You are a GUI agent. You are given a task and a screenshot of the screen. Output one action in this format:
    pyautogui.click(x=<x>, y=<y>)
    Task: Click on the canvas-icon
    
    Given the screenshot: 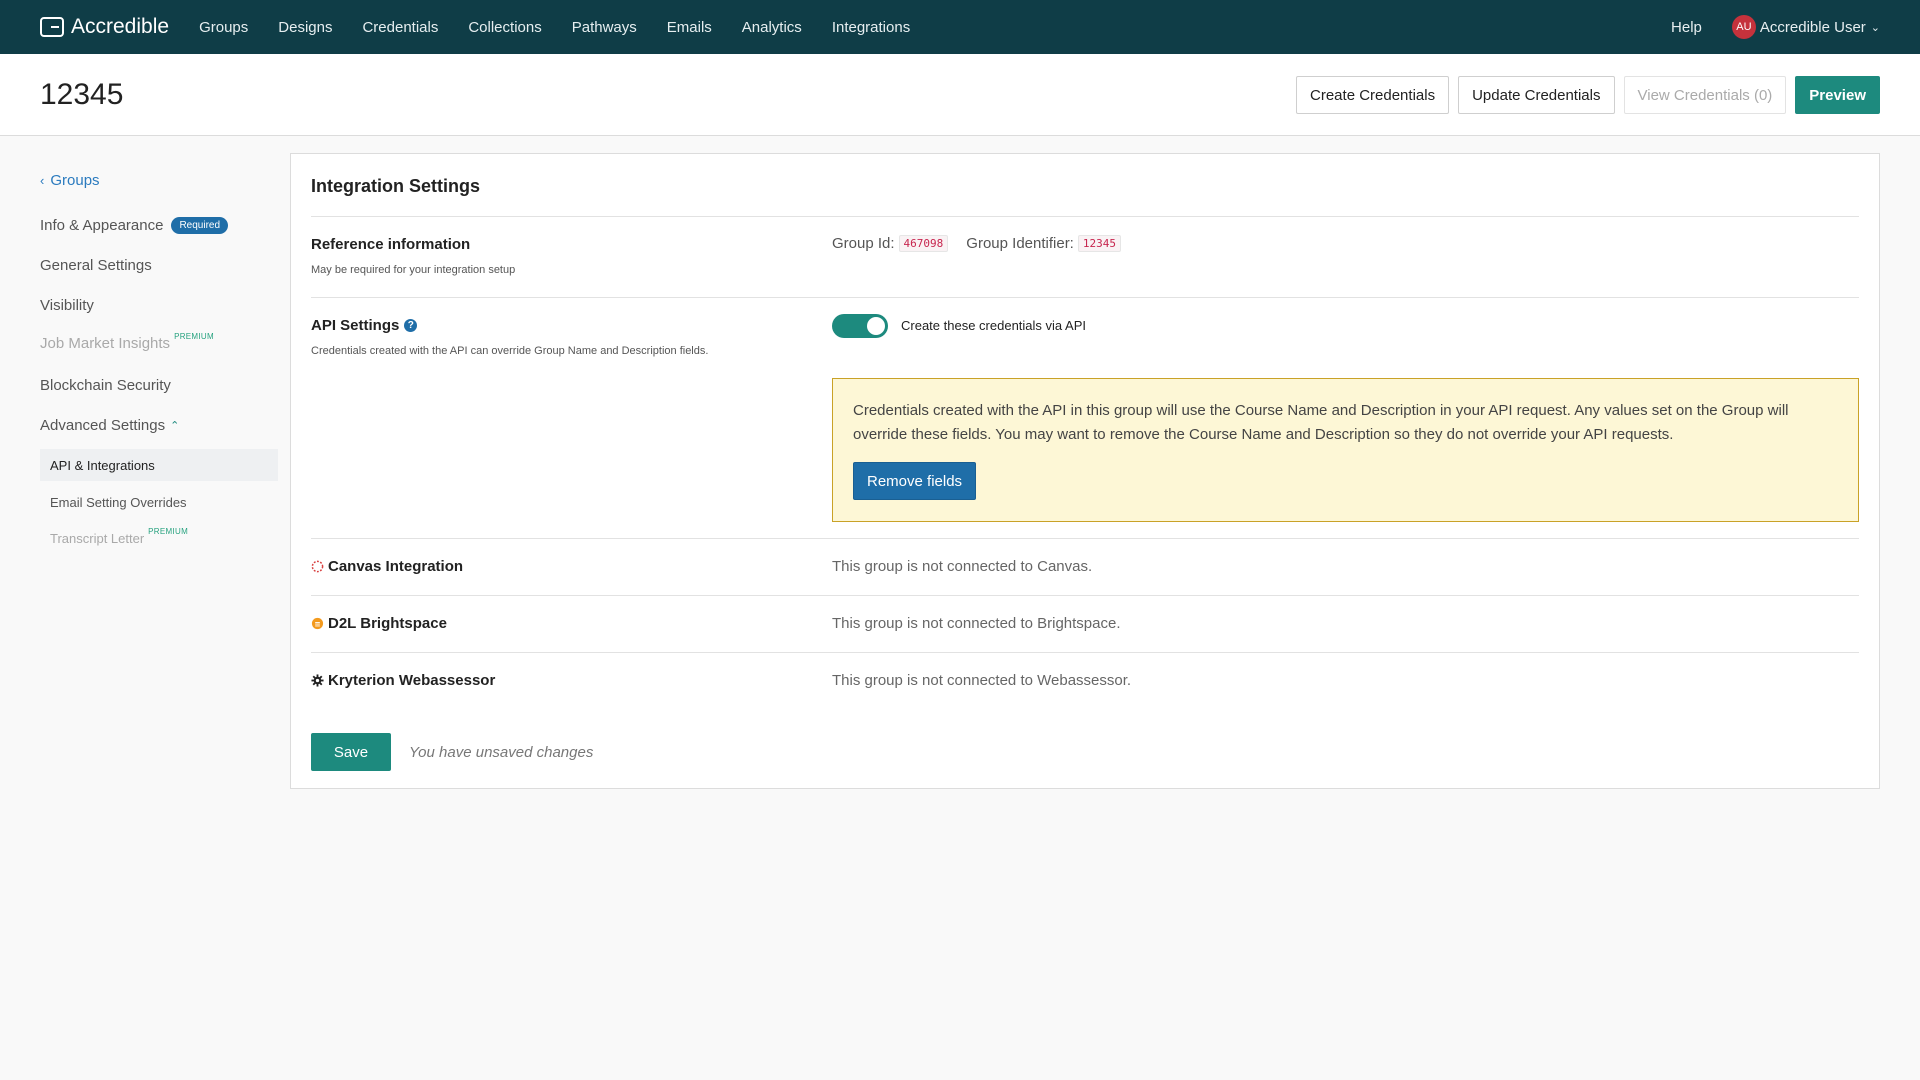 What is the action you would take?
    pyautogui.click(x=317, y=566)
    